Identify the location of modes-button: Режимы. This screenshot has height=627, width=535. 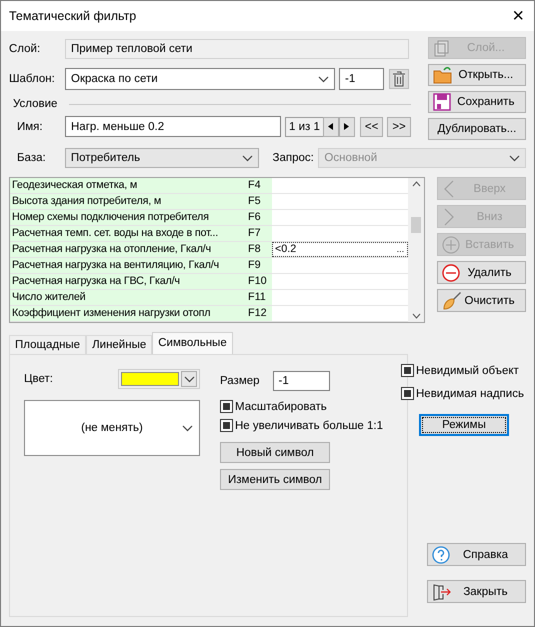
(464, 425).